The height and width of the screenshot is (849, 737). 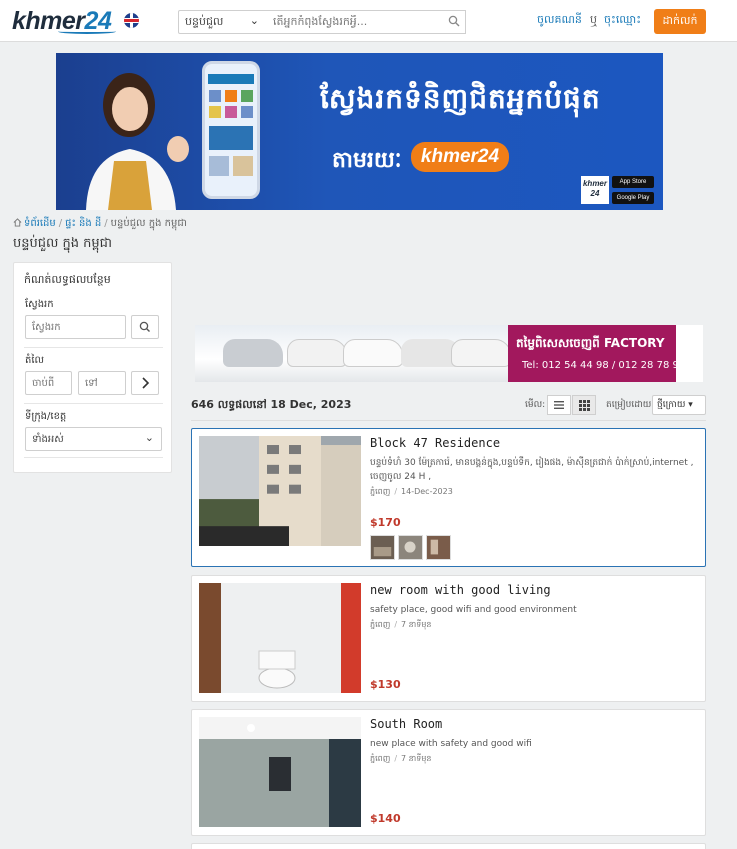 I want to click on results-count: 646 លទ្ធផលនៅ 18 Dec, 2023, so click(x=271, y=404).